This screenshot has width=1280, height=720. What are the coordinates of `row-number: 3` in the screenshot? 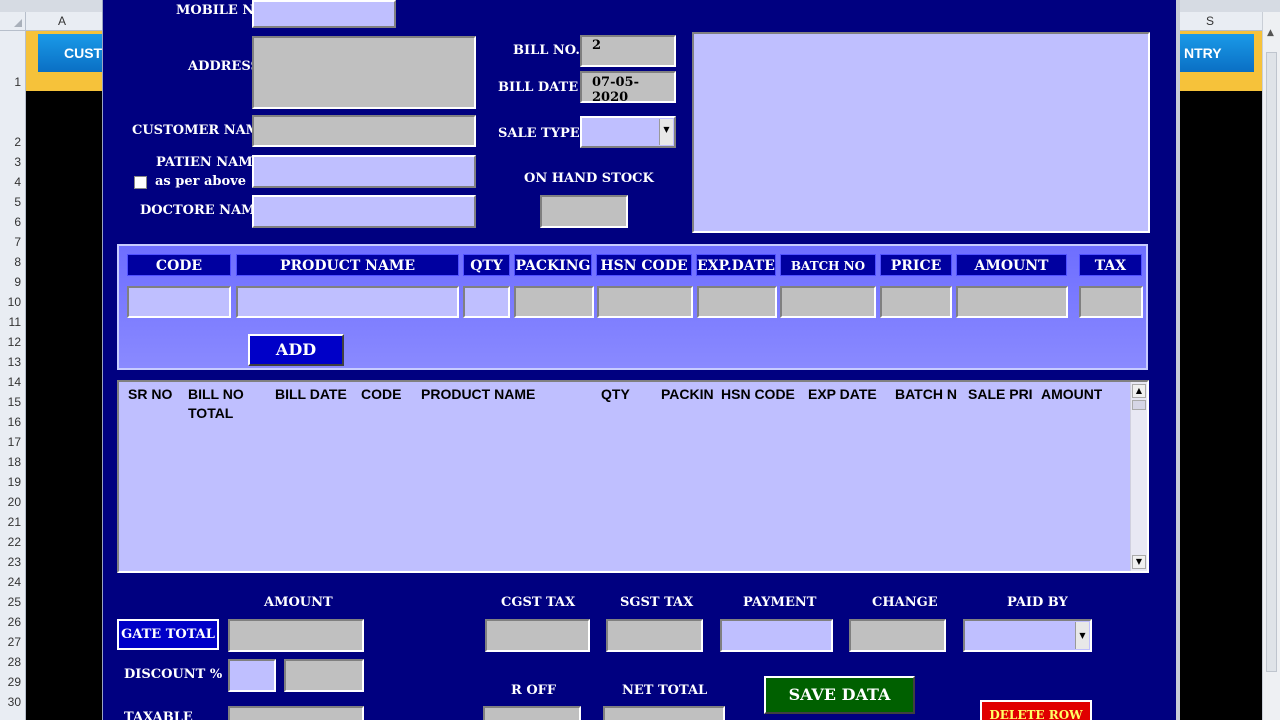 It's located at (10, 162).